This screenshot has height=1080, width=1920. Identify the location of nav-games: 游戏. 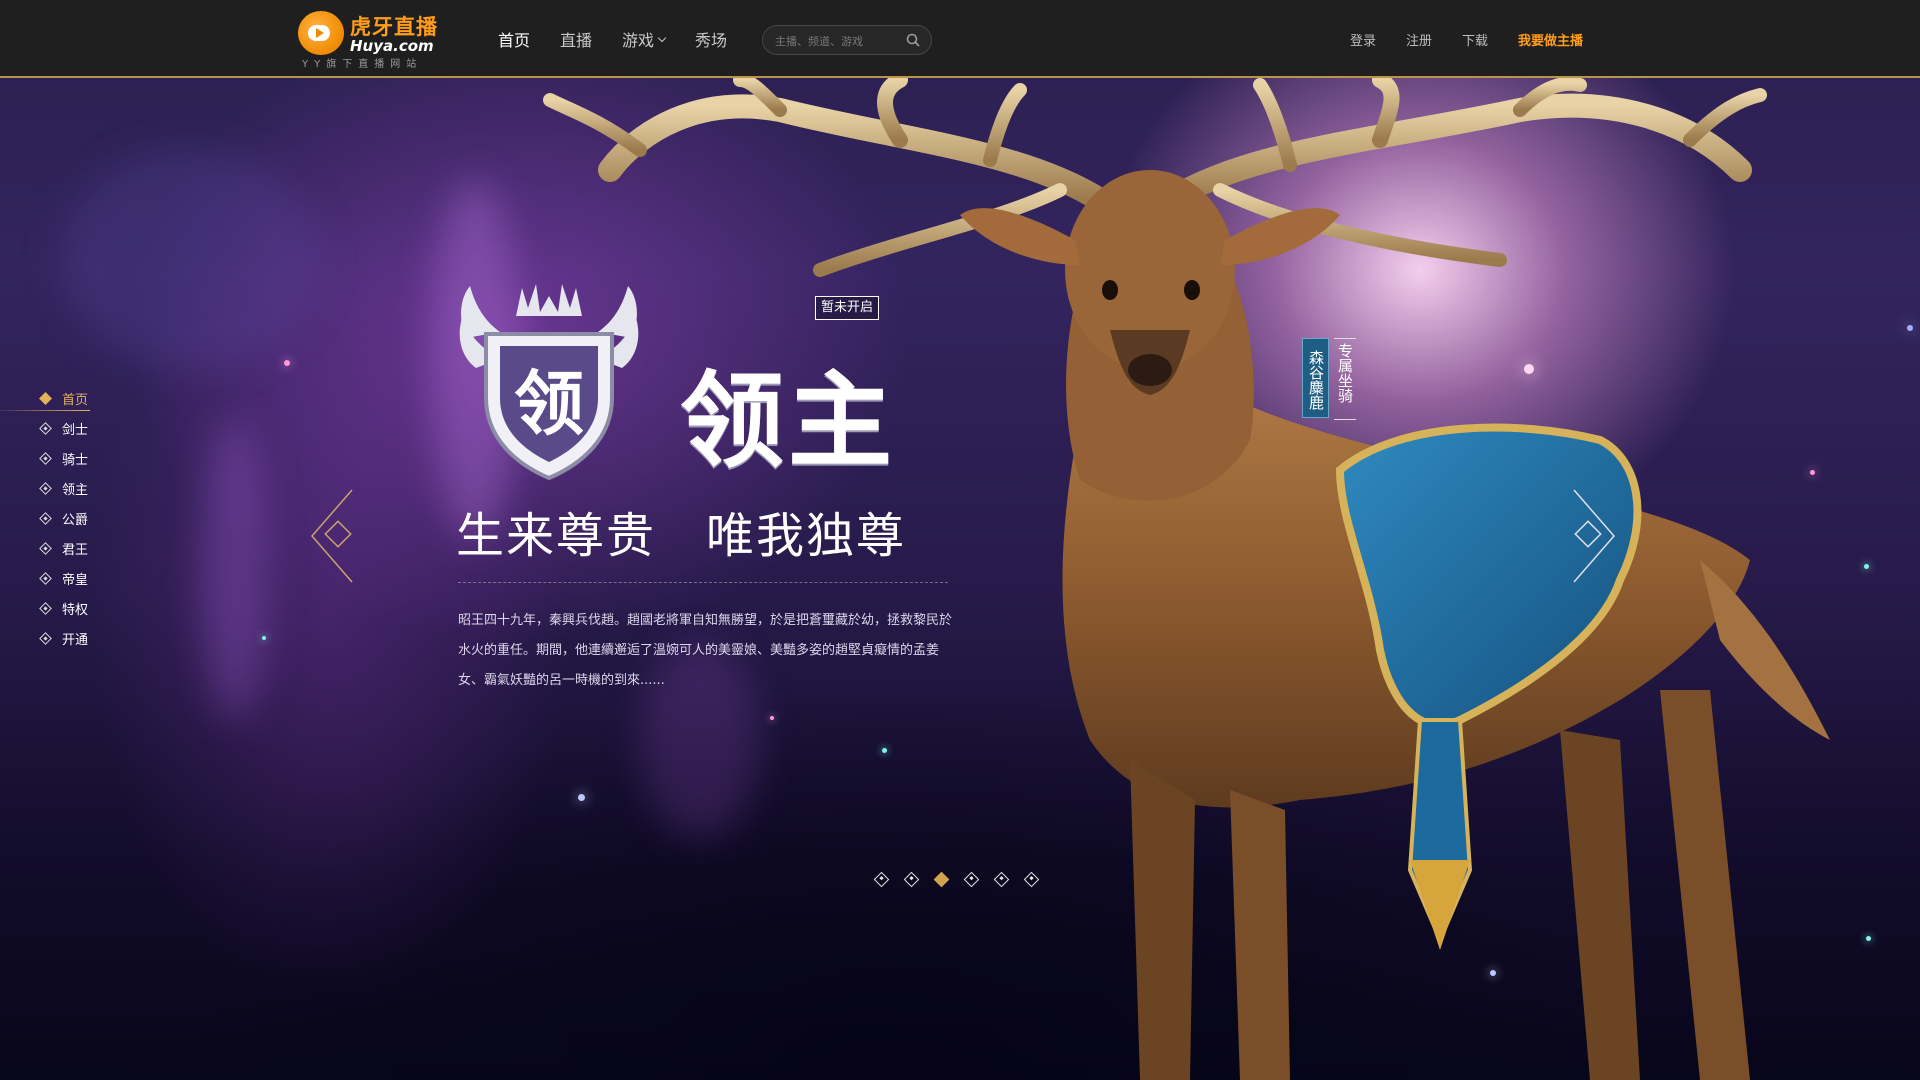
(644, 39).